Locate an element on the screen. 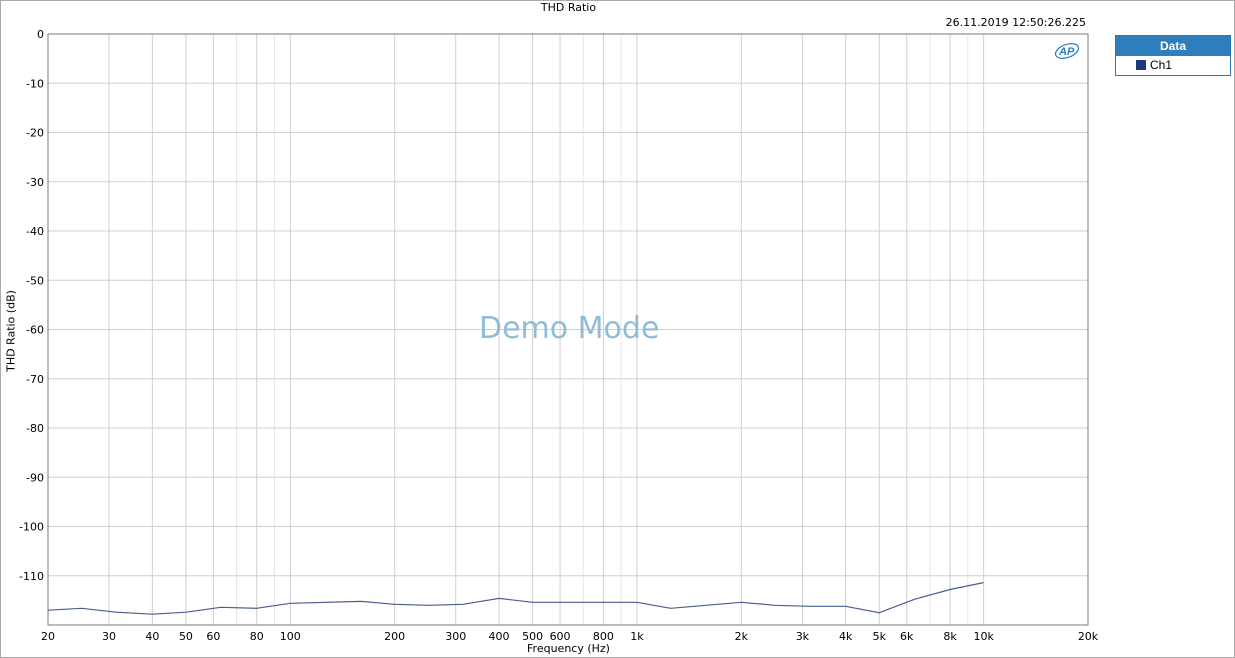  ap-logo-icon: AP is located at coordinates (1067, 51).